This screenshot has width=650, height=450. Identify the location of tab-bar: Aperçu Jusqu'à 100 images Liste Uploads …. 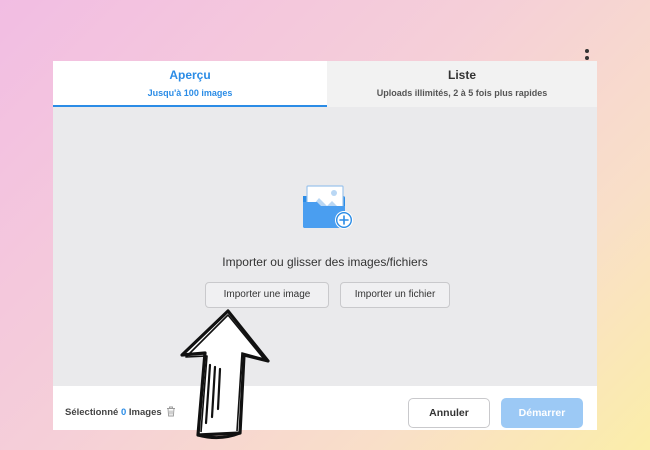
(325, 84).